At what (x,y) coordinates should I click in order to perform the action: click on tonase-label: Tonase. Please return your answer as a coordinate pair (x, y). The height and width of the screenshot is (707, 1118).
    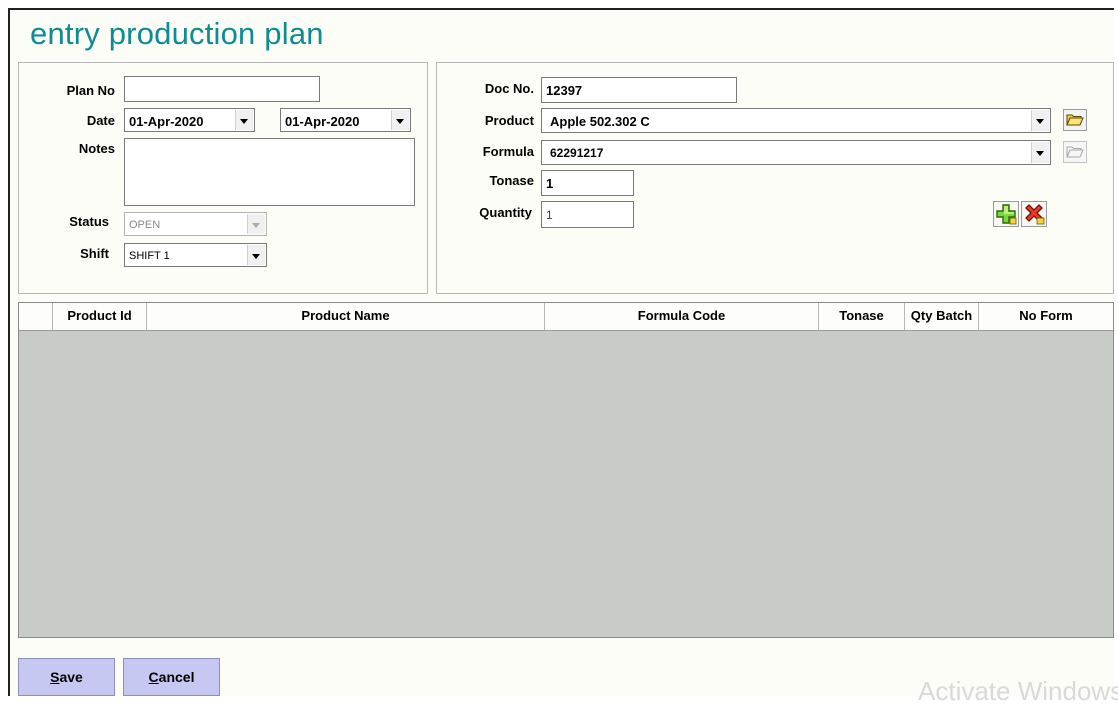
    Looking at the image, I should click on (511, 180).